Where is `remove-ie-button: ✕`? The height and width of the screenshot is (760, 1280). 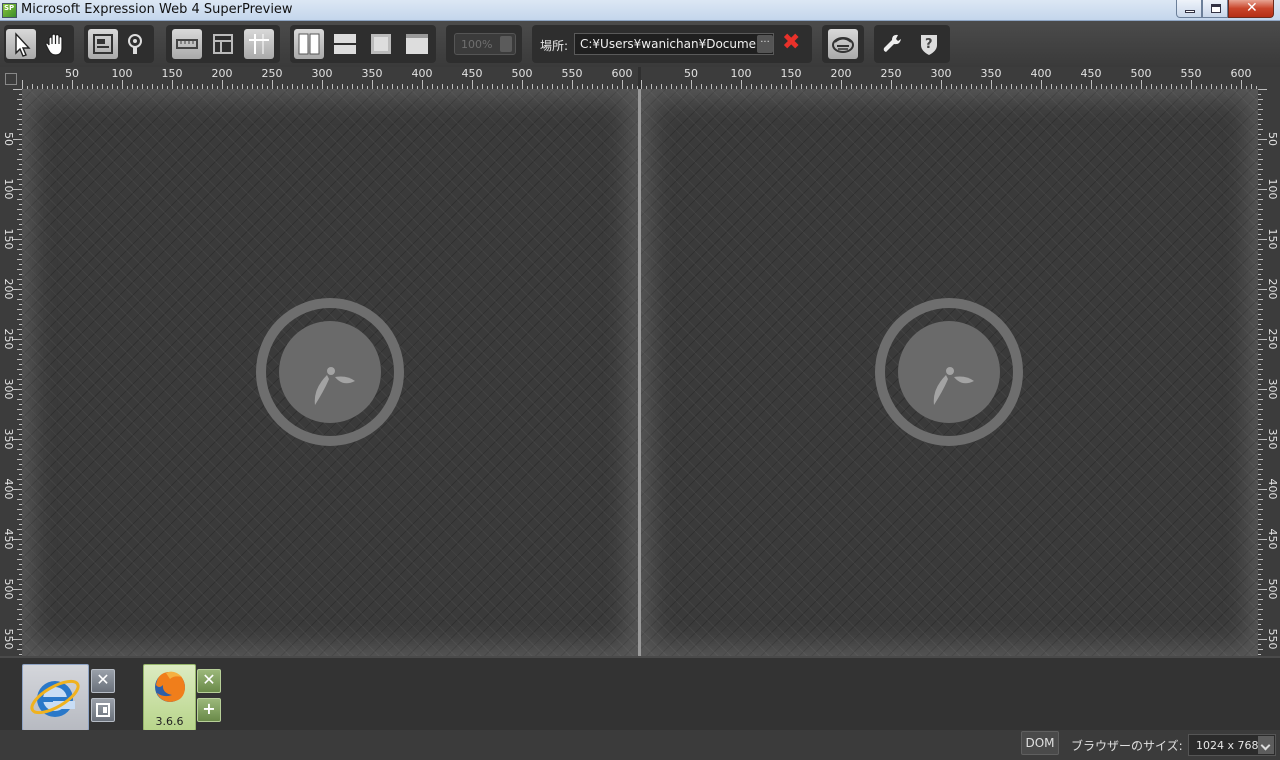 remove-ie-button: ✕ is located at coordinates (103, 681).